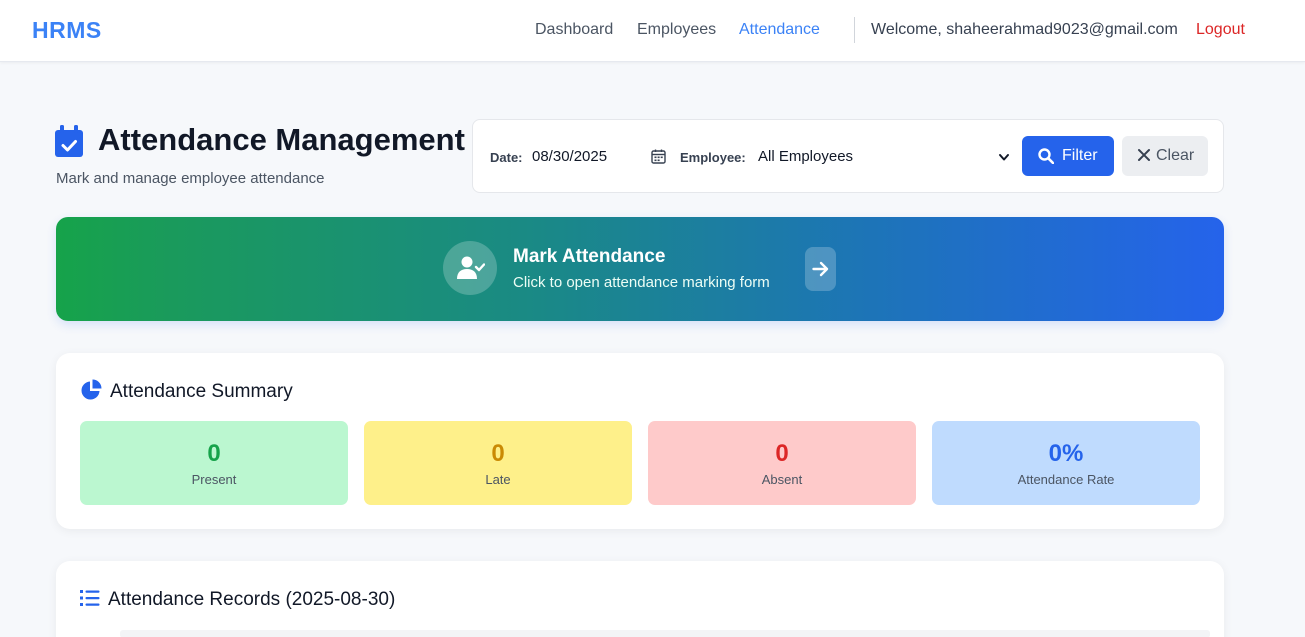 The width and height of the screenshot is (1305, 637). Describe the element at coordinates (1080, 155) in the screenshot. I see `filter-button-label: Filter` at that location.